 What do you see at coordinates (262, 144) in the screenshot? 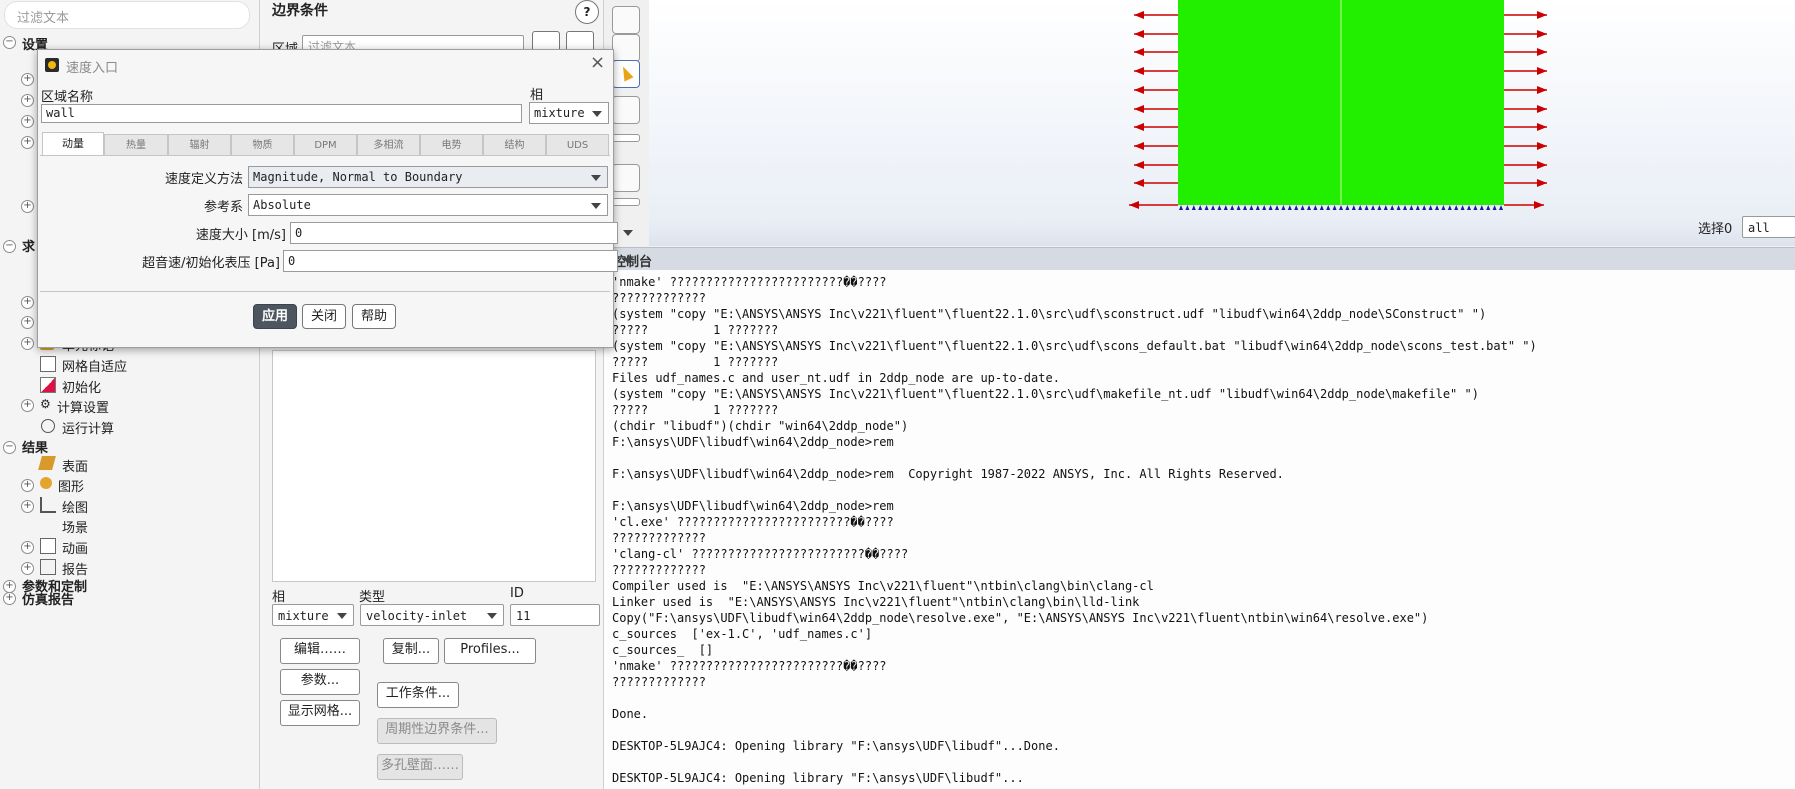
I see `tab-species: 物质` at bounding box center [262, 144].